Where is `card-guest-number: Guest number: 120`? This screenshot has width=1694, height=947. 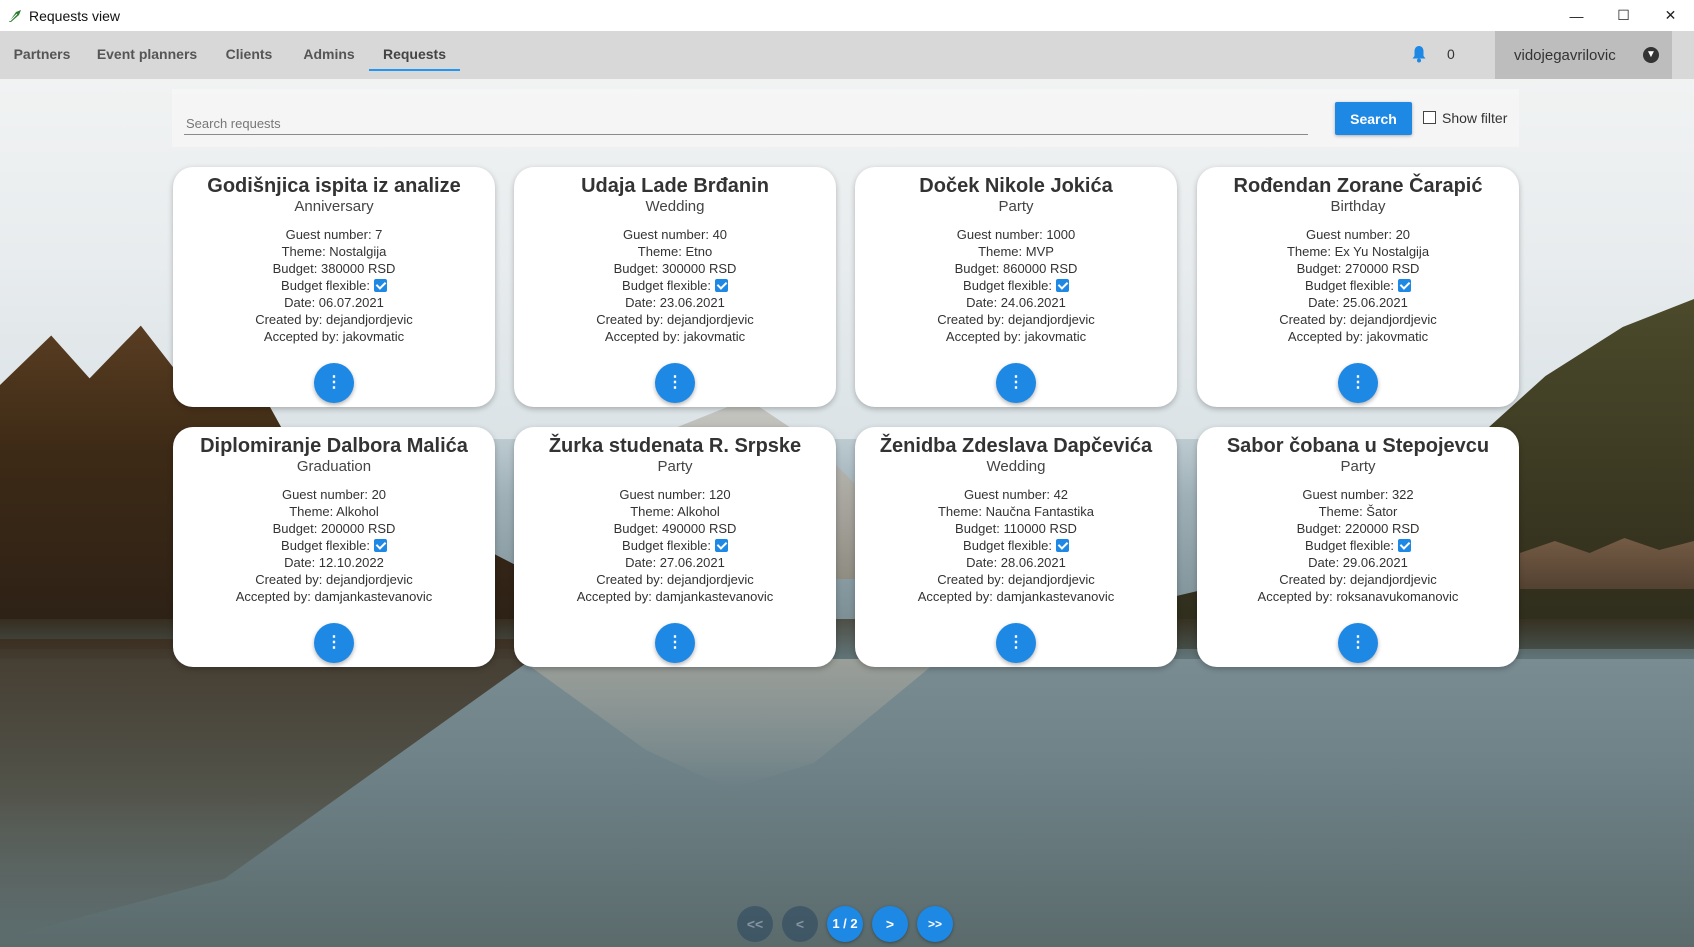
card-guest-number: Guest number: 120 is located at coordinates (675, 494).